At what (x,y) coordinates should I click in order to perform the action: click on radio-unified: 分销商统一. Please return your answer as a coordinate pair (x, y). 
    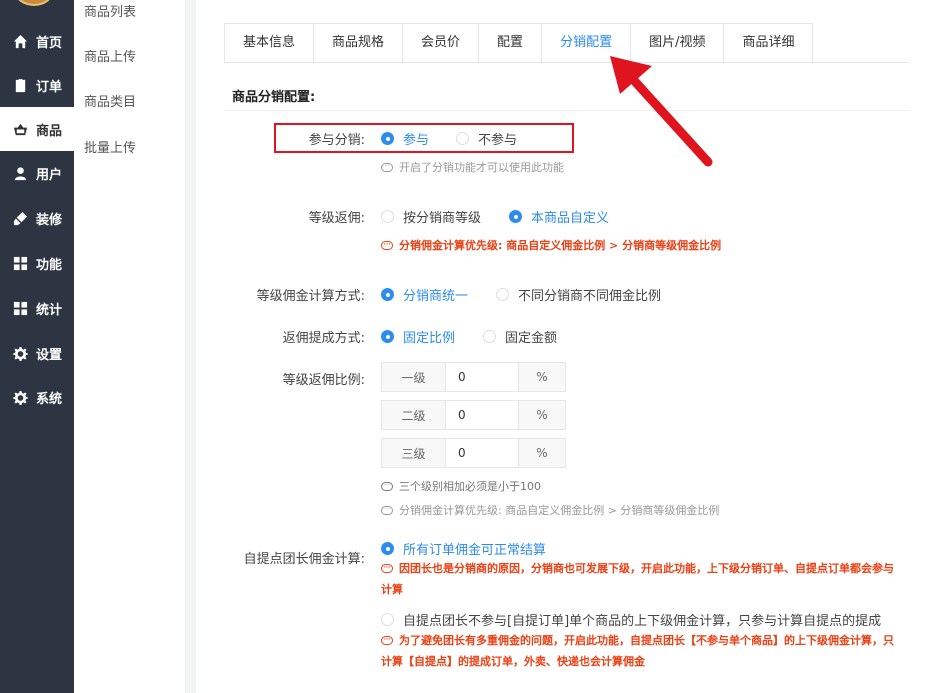
    Looking at the image, I should click on (424, 294).